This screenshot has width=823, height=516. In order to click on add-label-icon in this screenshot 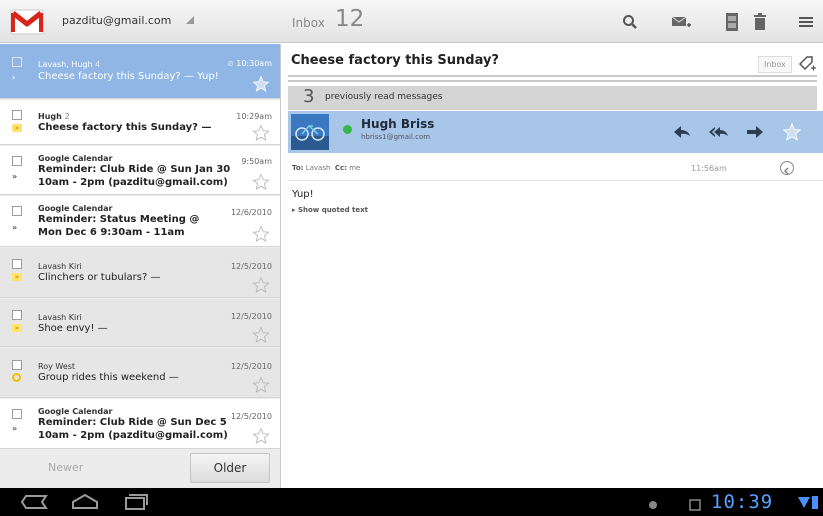, I will do `click(807, 64)`.